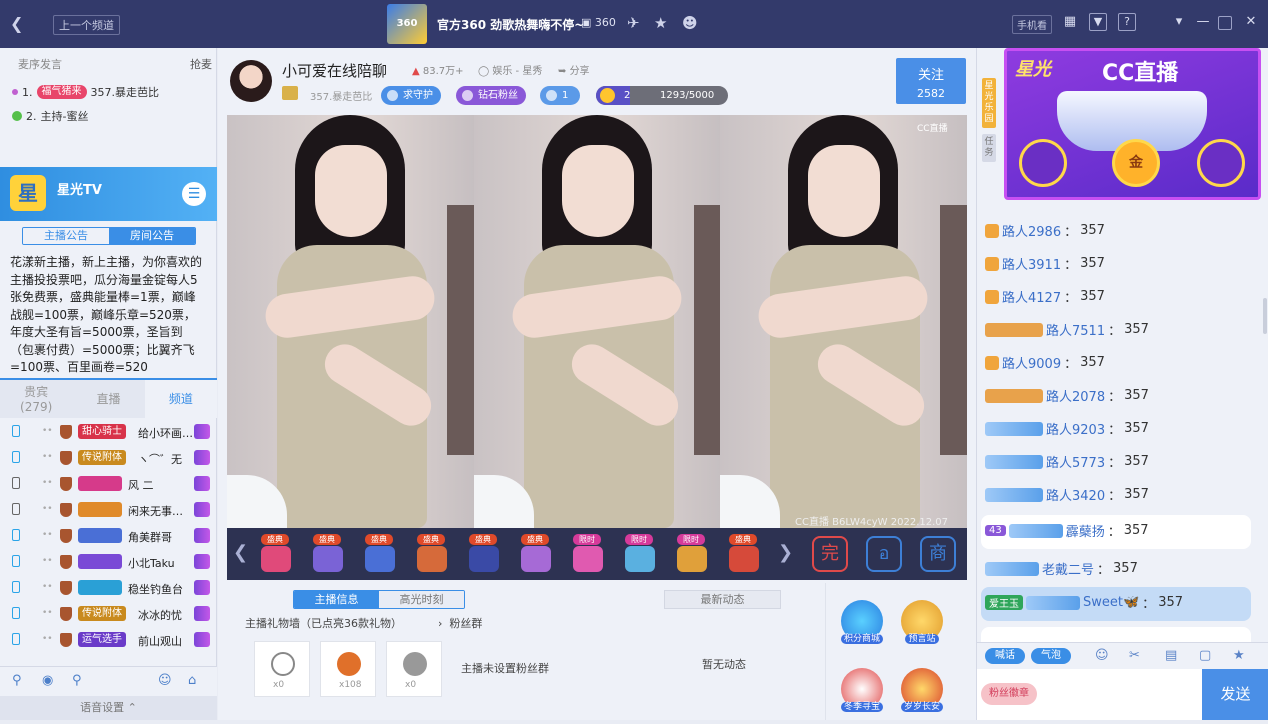 The image size is (1268, 724). What do you see at coordinates (194, 194) in the screenshot?
I see `menu-icon: ☰` at bounding box center [194, 194].